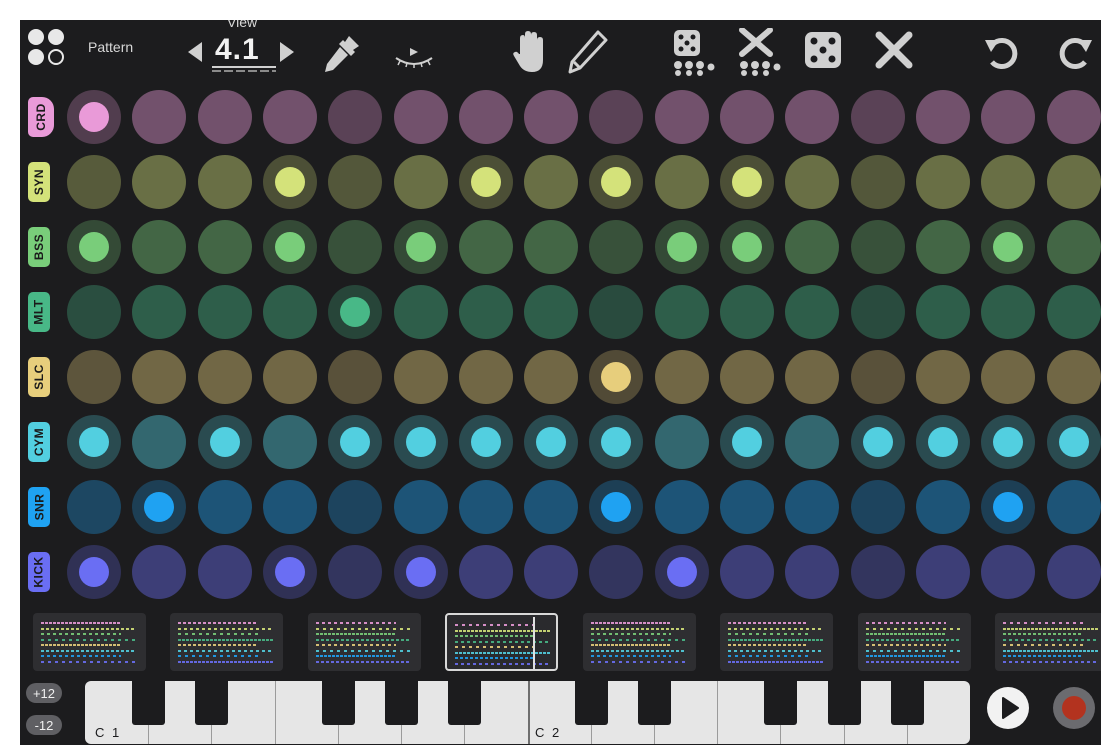  I want to click on clear-all-icon, so click(894, 50).